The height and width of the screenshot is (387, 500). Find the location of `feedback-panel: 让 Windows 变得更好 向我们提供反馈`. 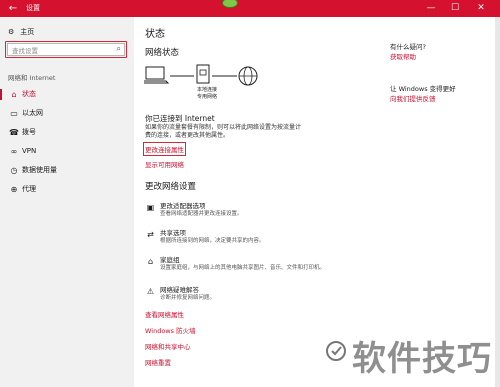

feedback-panel: 让 Windows 变得更好 向我们提供反馈 is located at coordinates (423, 93).